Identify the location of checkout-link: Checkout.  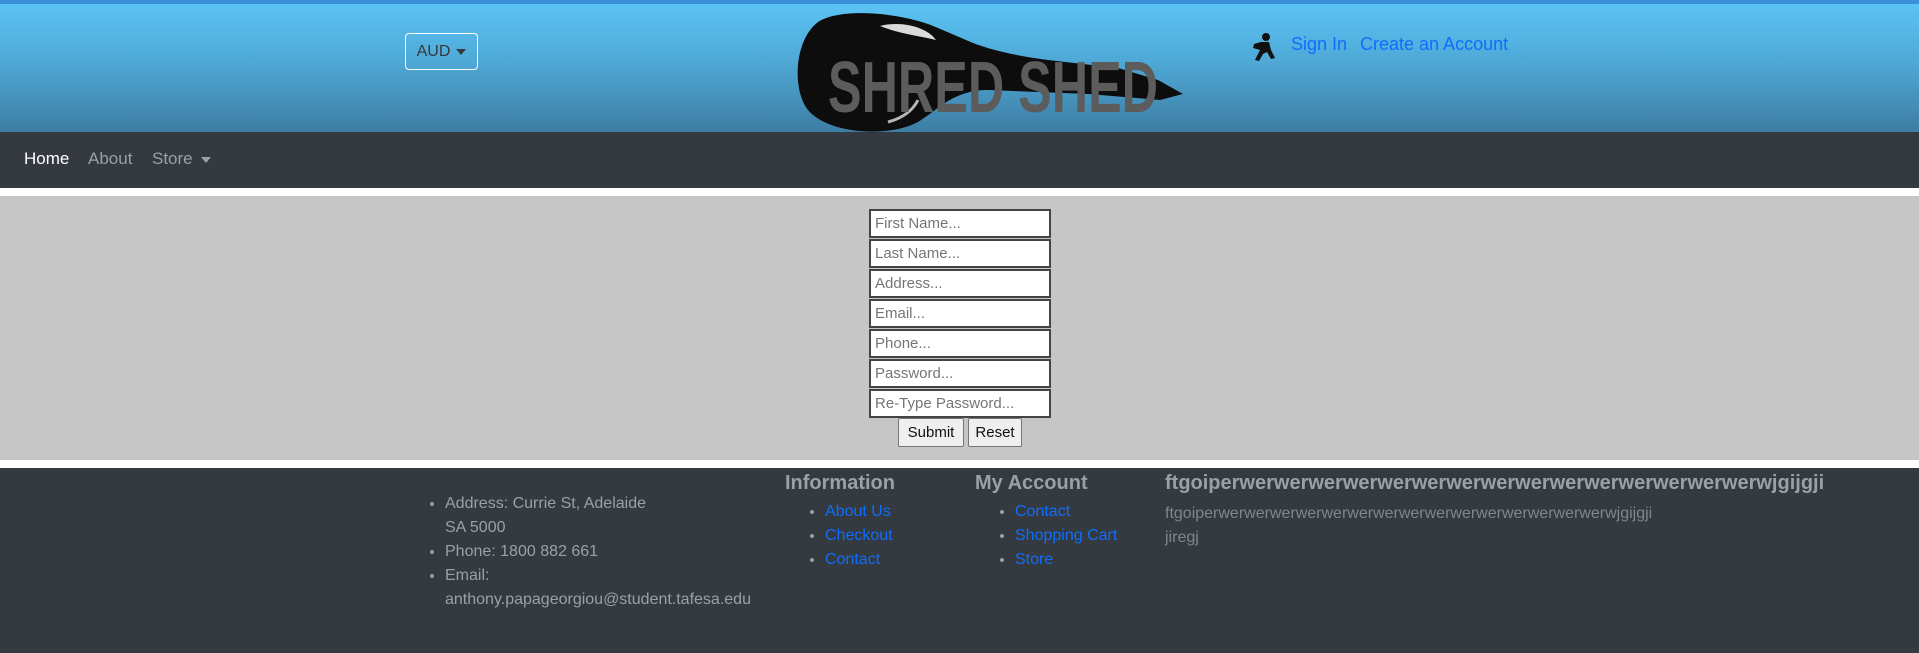
(859, 535).